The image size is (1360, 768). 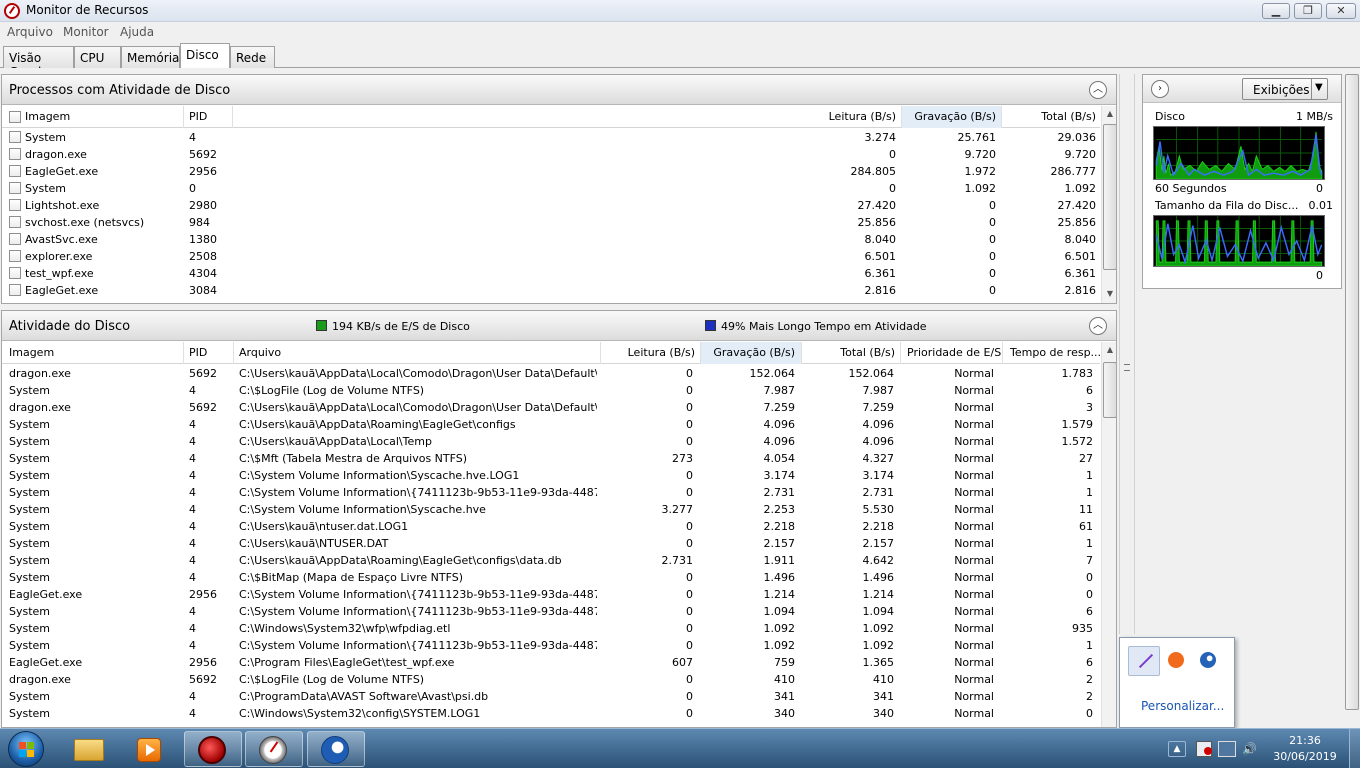 I want to click on panel-splitter, so click(x=1127, y=354).